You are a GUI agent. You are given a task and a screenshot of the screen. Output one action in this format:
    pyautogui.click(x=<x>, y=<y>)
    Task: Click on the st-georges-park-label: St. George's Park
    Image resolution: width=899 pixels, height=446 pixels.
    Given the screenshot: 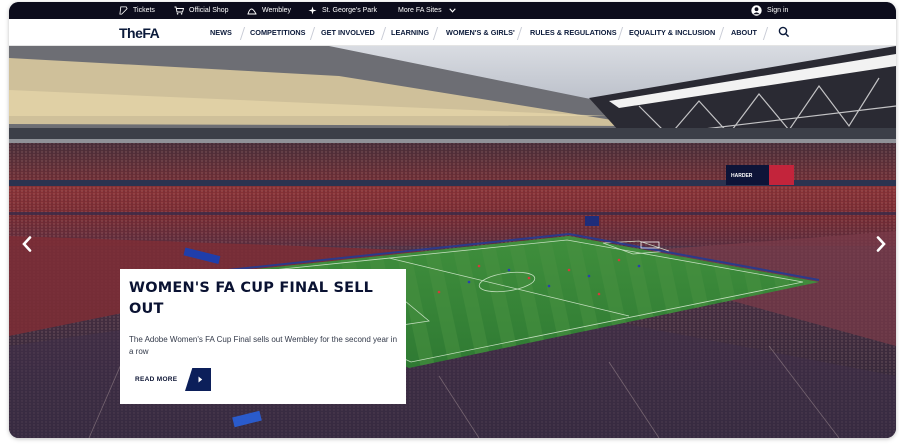 What is the action you would take?
    pyautogui.click(x=350, y=10)
    